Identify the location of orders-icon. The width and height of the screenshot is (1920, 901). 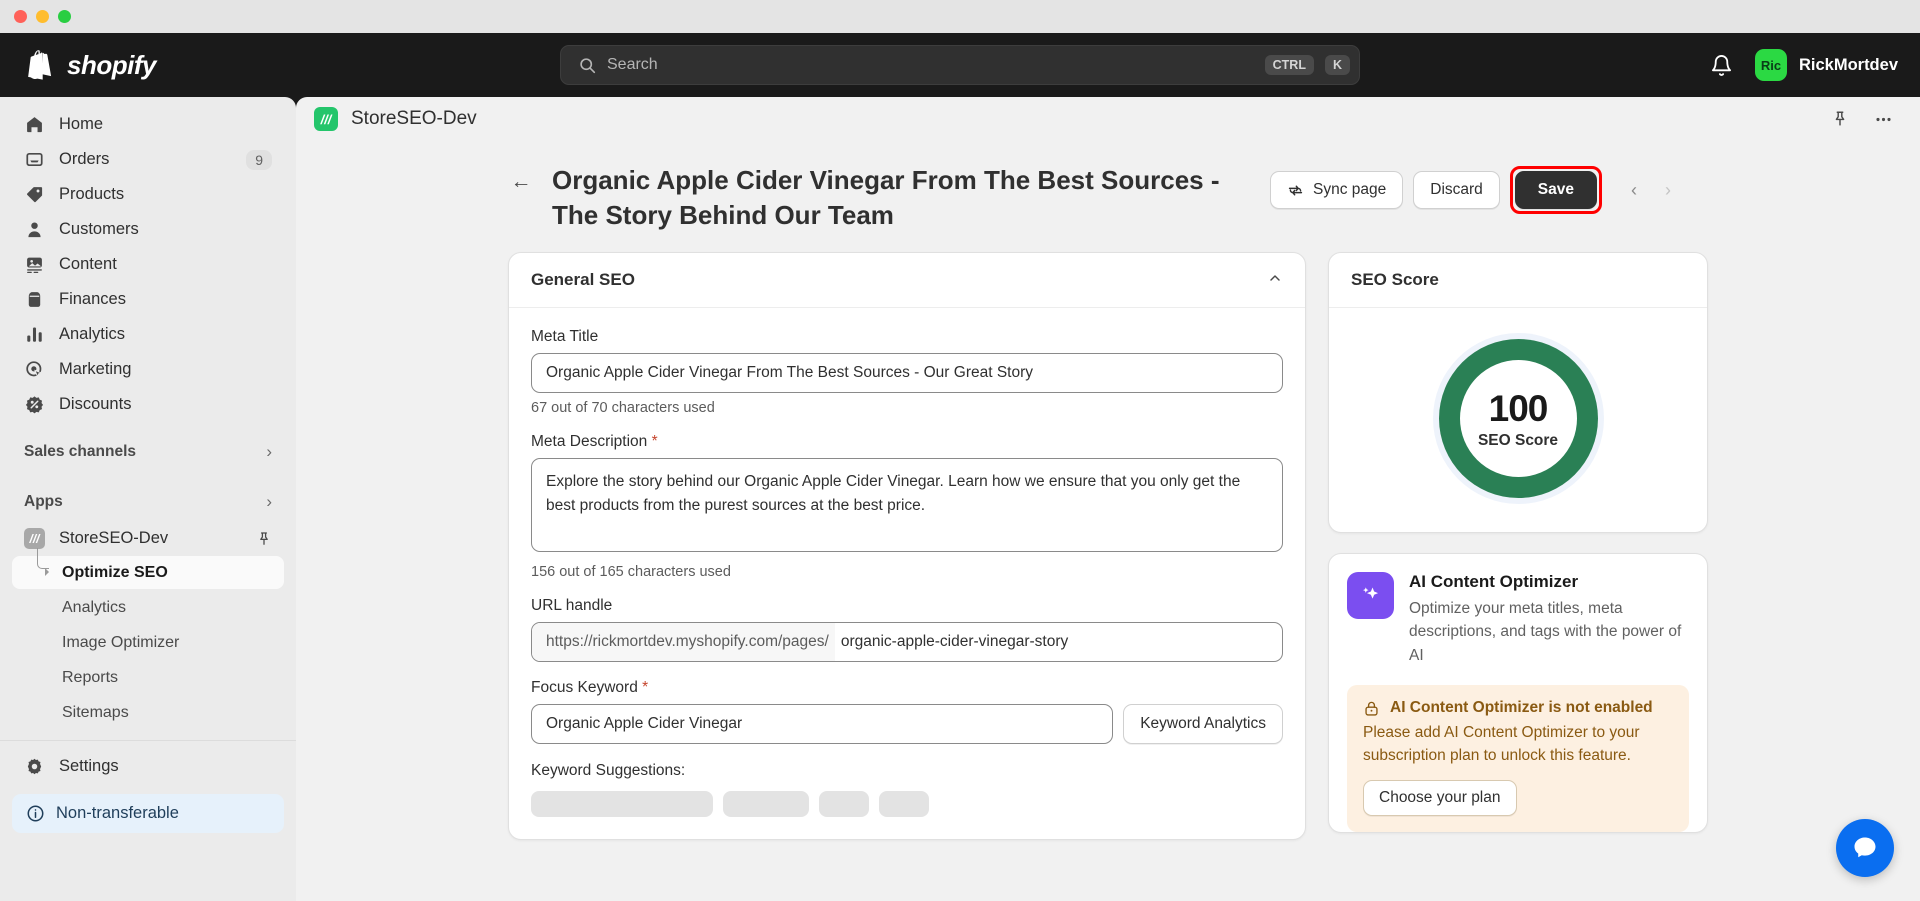
(34, 159).